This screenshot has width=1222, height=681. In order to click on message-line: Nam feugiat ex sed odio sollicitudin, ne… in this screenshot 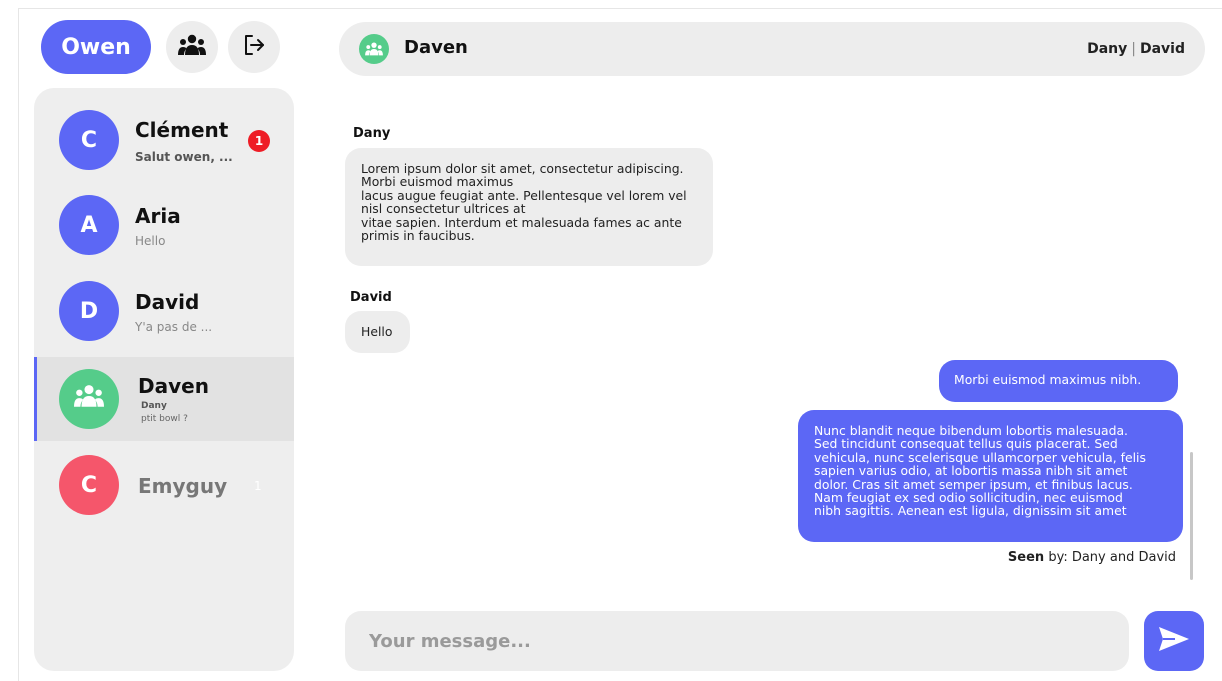, I will do `click(968, 498)`.